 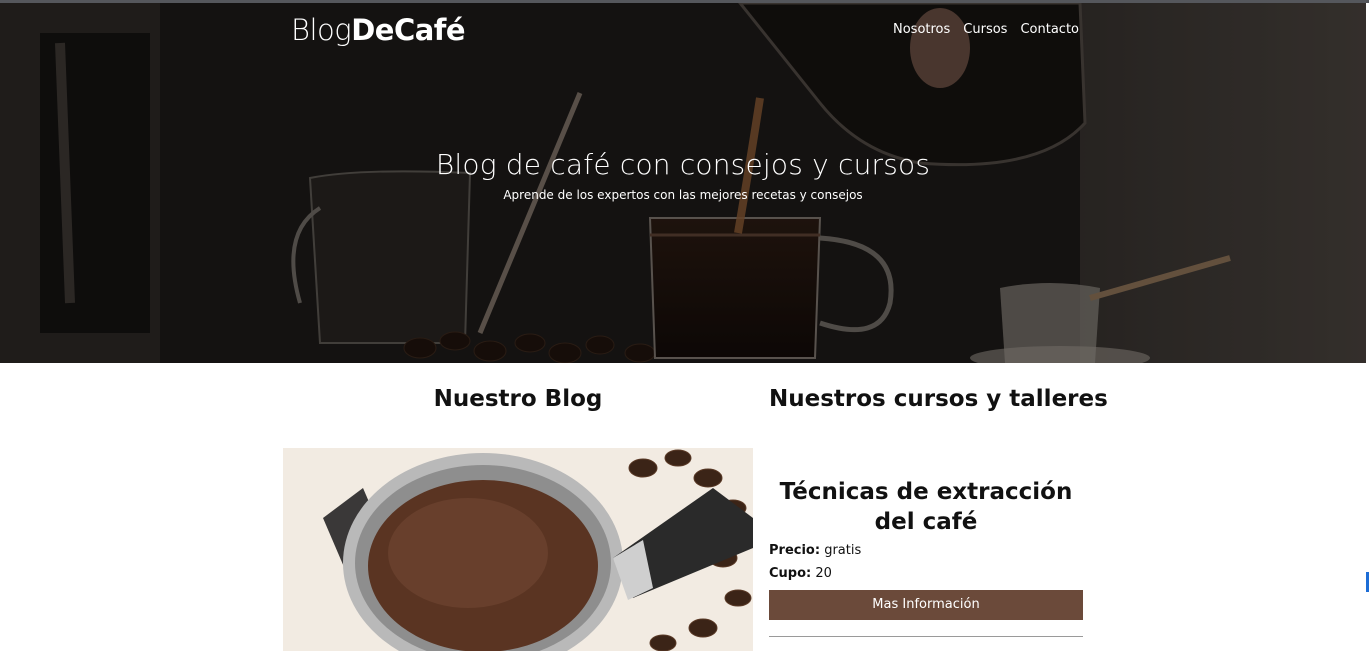 I want to click on logo-text-bold: DeCafé, so click(x=408, y=30).